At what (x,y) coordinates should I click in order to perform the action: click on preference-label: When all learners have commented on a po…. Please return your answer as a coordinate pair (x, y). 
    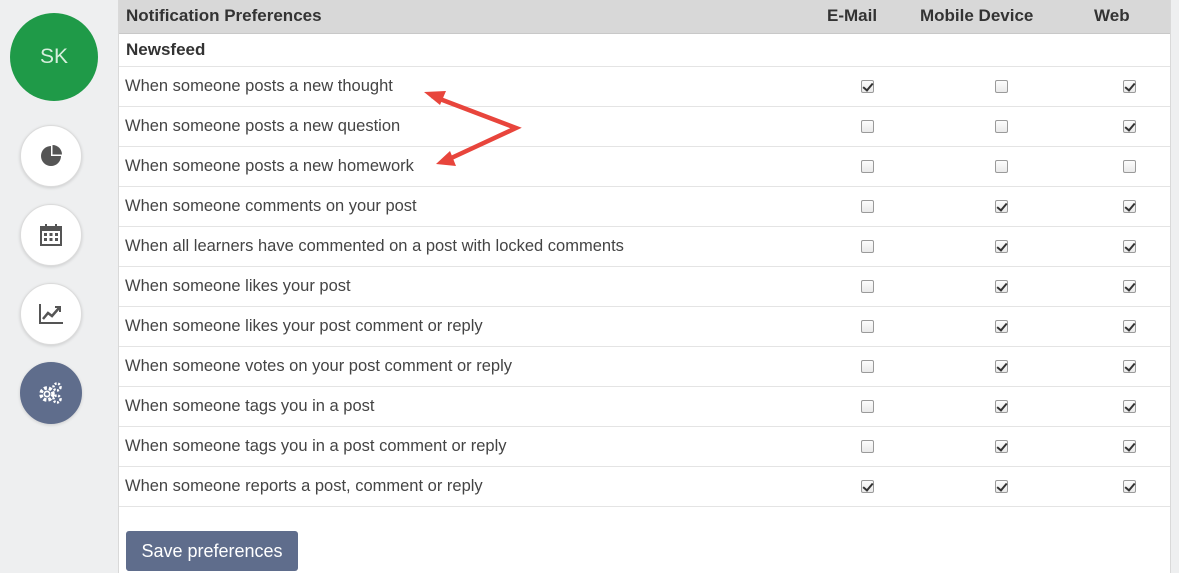
    Looking at the image, I should click on (374, 246).